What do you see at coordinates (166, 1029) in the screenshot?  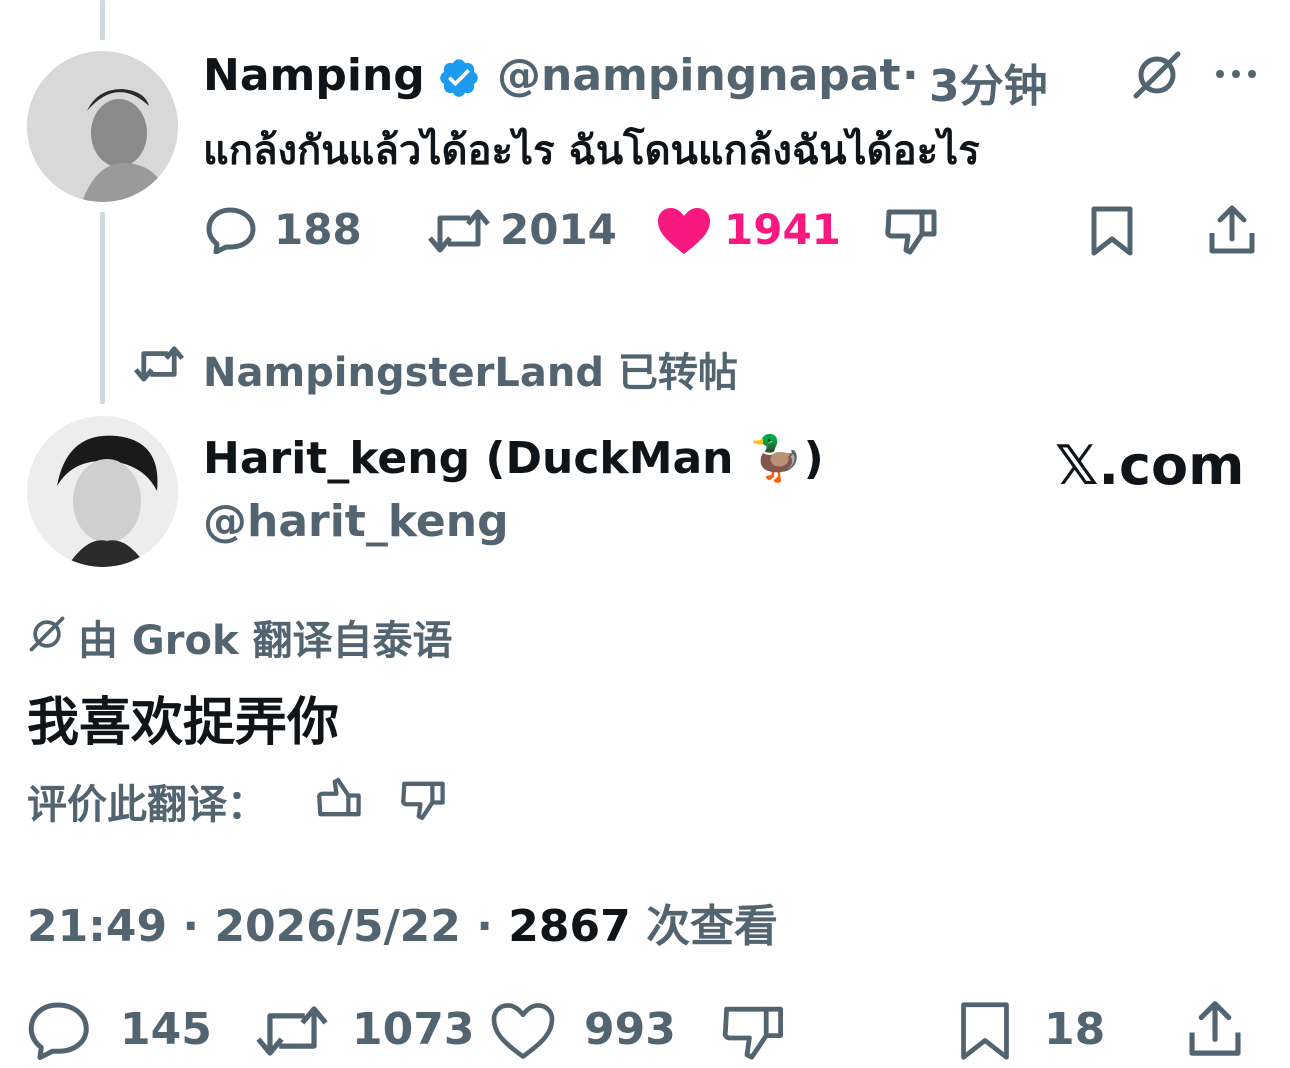 I see `main-reply-count: 145` at bounding box center [166, 1029].